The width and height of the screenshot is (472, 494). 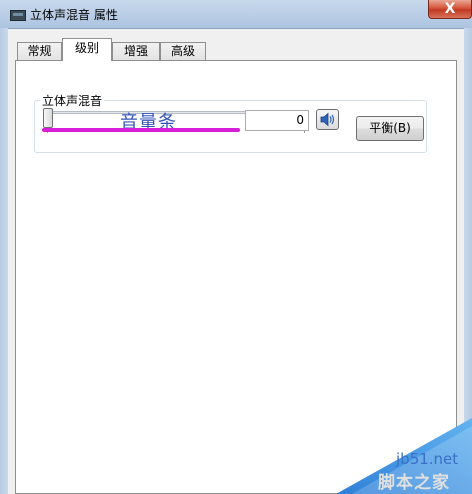 What do you see at coordinates (72, 100) in the screenshot?
I see `stereo-mix-group-label: 立体声混音` at bounding box center [72, 100].